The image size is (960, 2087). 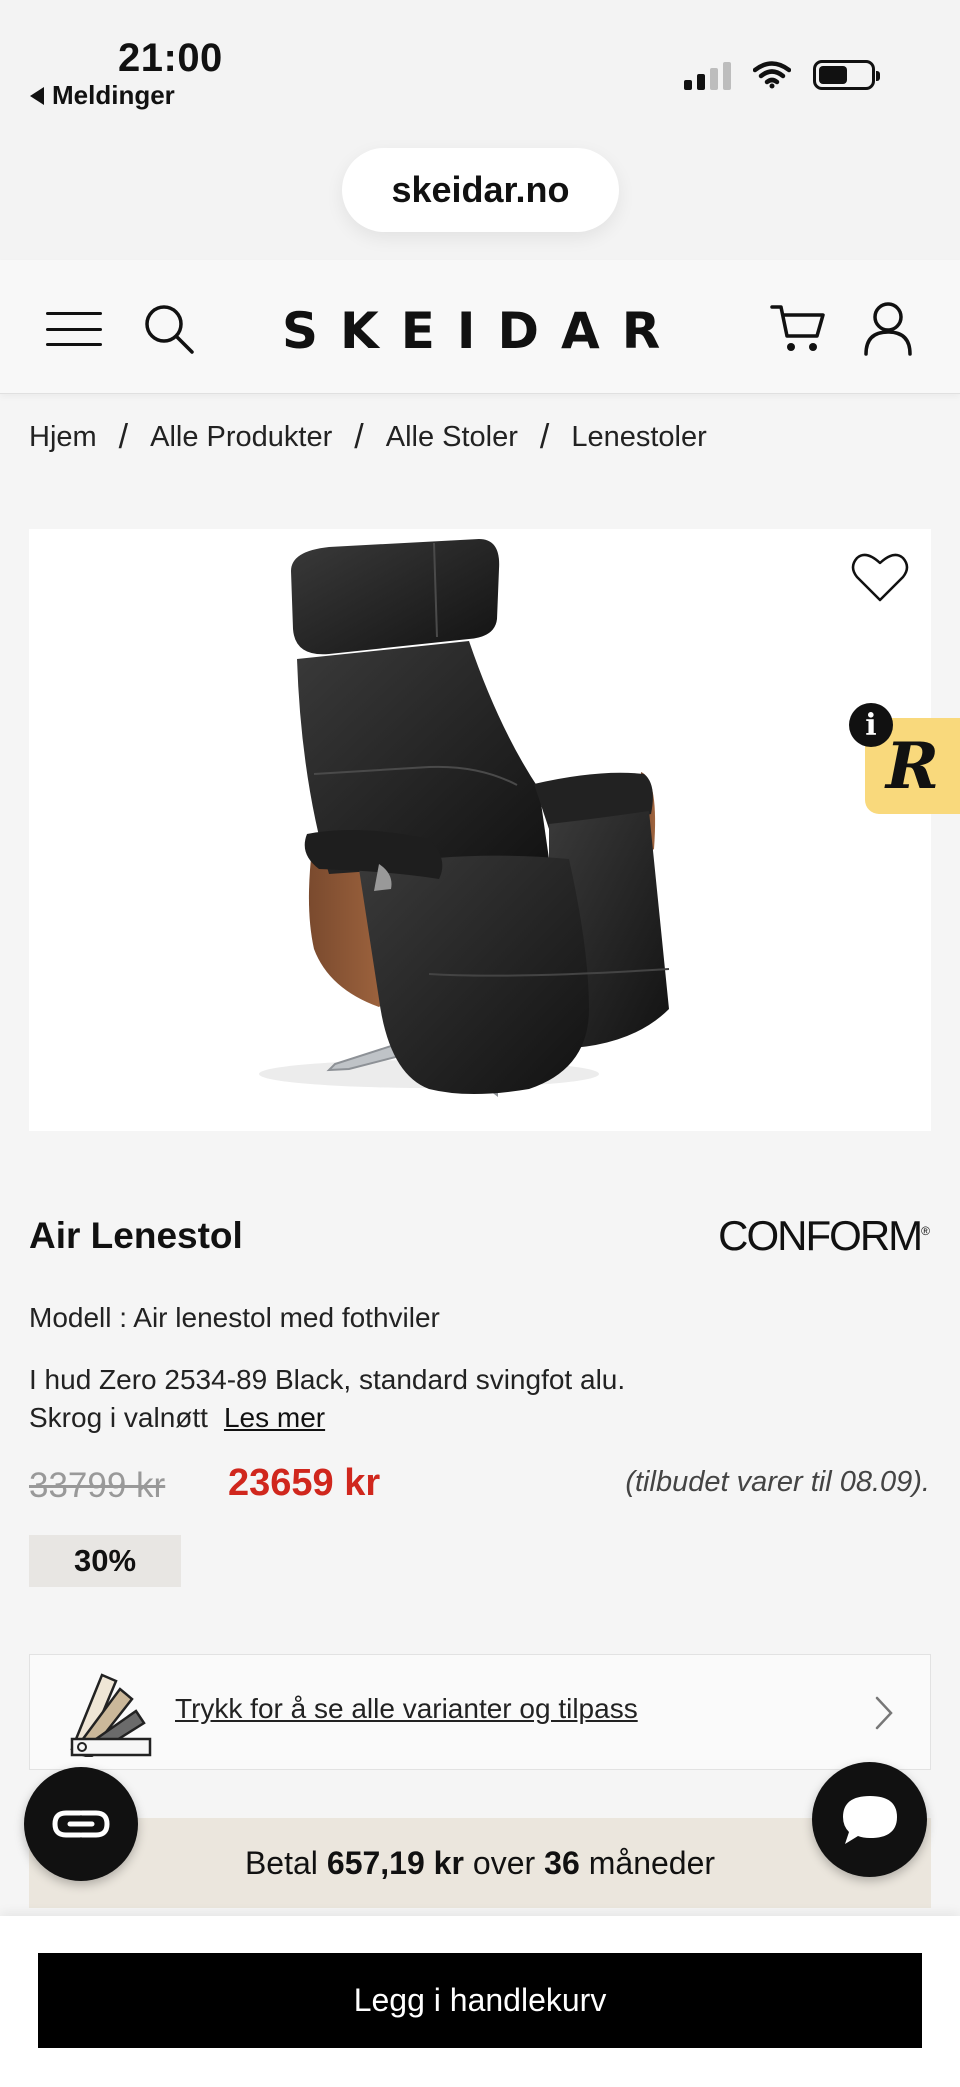 I want to click on status-icons, so click(x=782, y=75).